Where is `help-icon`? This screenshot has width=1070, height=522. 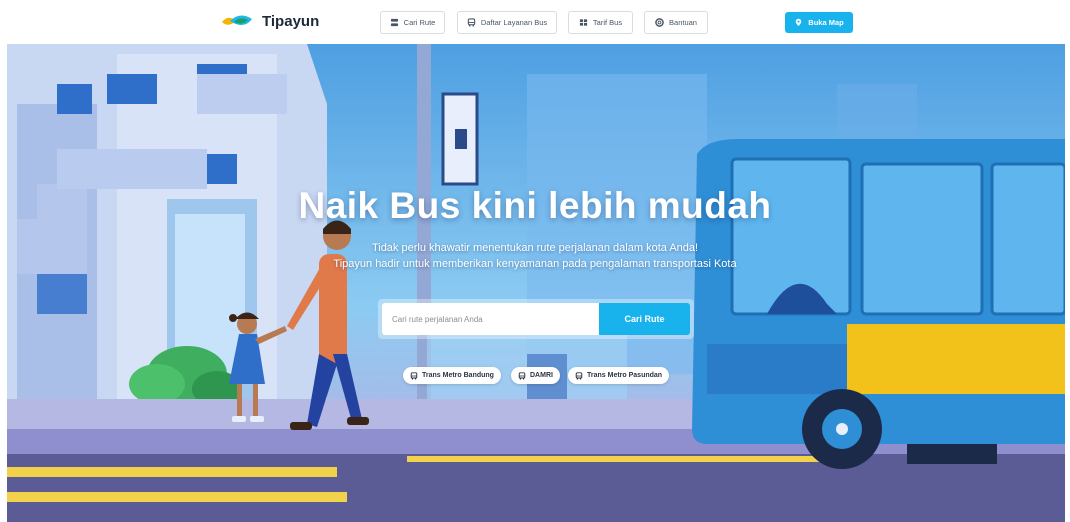
help-icon is located at coordinates (659, 22).